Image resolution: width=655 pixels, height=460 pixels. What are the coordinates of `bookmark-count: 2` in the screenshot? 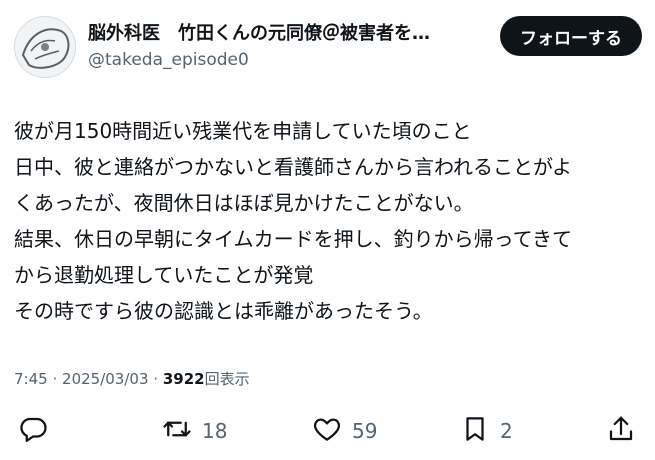 It's located at (506, 431).